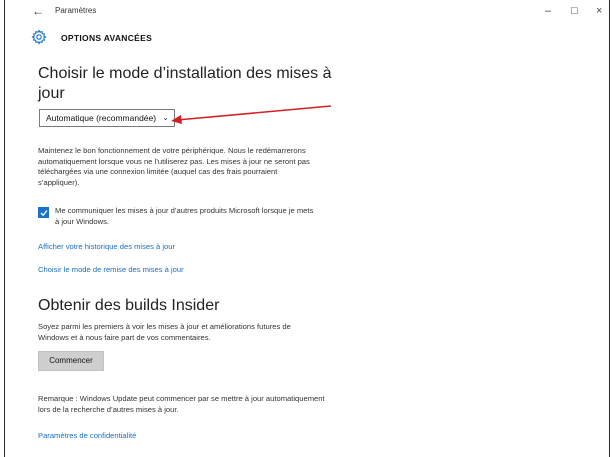 The image size is (615, 457). I want to click on back-button: ←, so click(38, 11).